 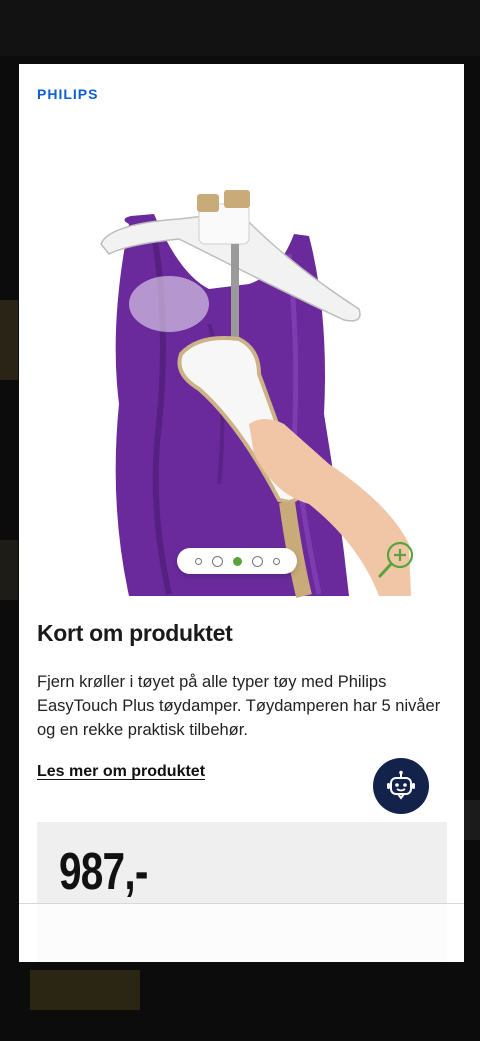 I want to click on carousel-indicator, so click(x=237, y=561).